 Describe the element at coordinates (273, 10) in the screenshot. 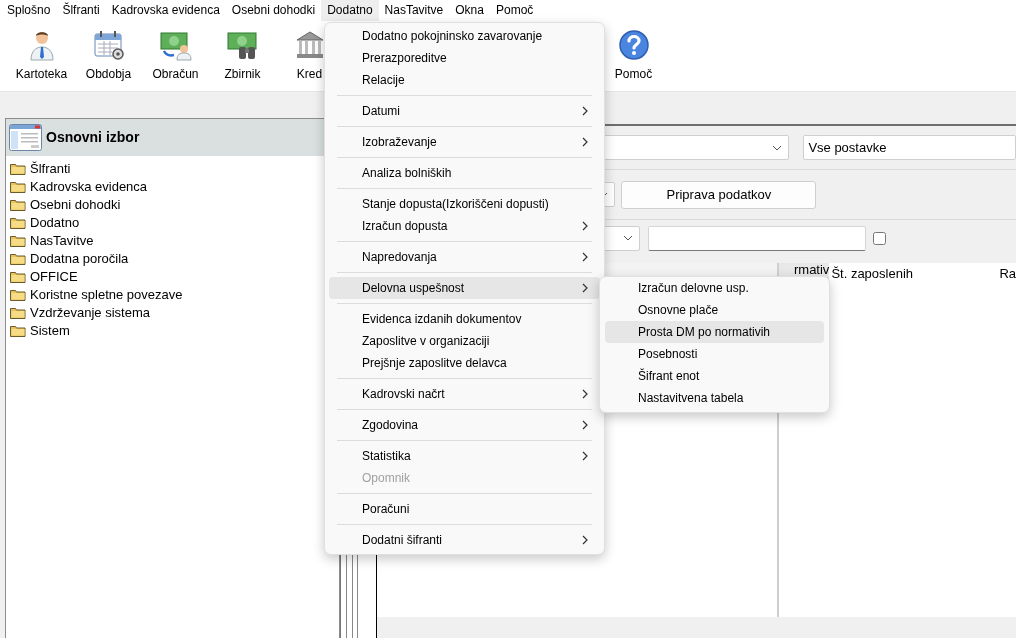

I see `menu-item: Osebni dohodki` at that location.